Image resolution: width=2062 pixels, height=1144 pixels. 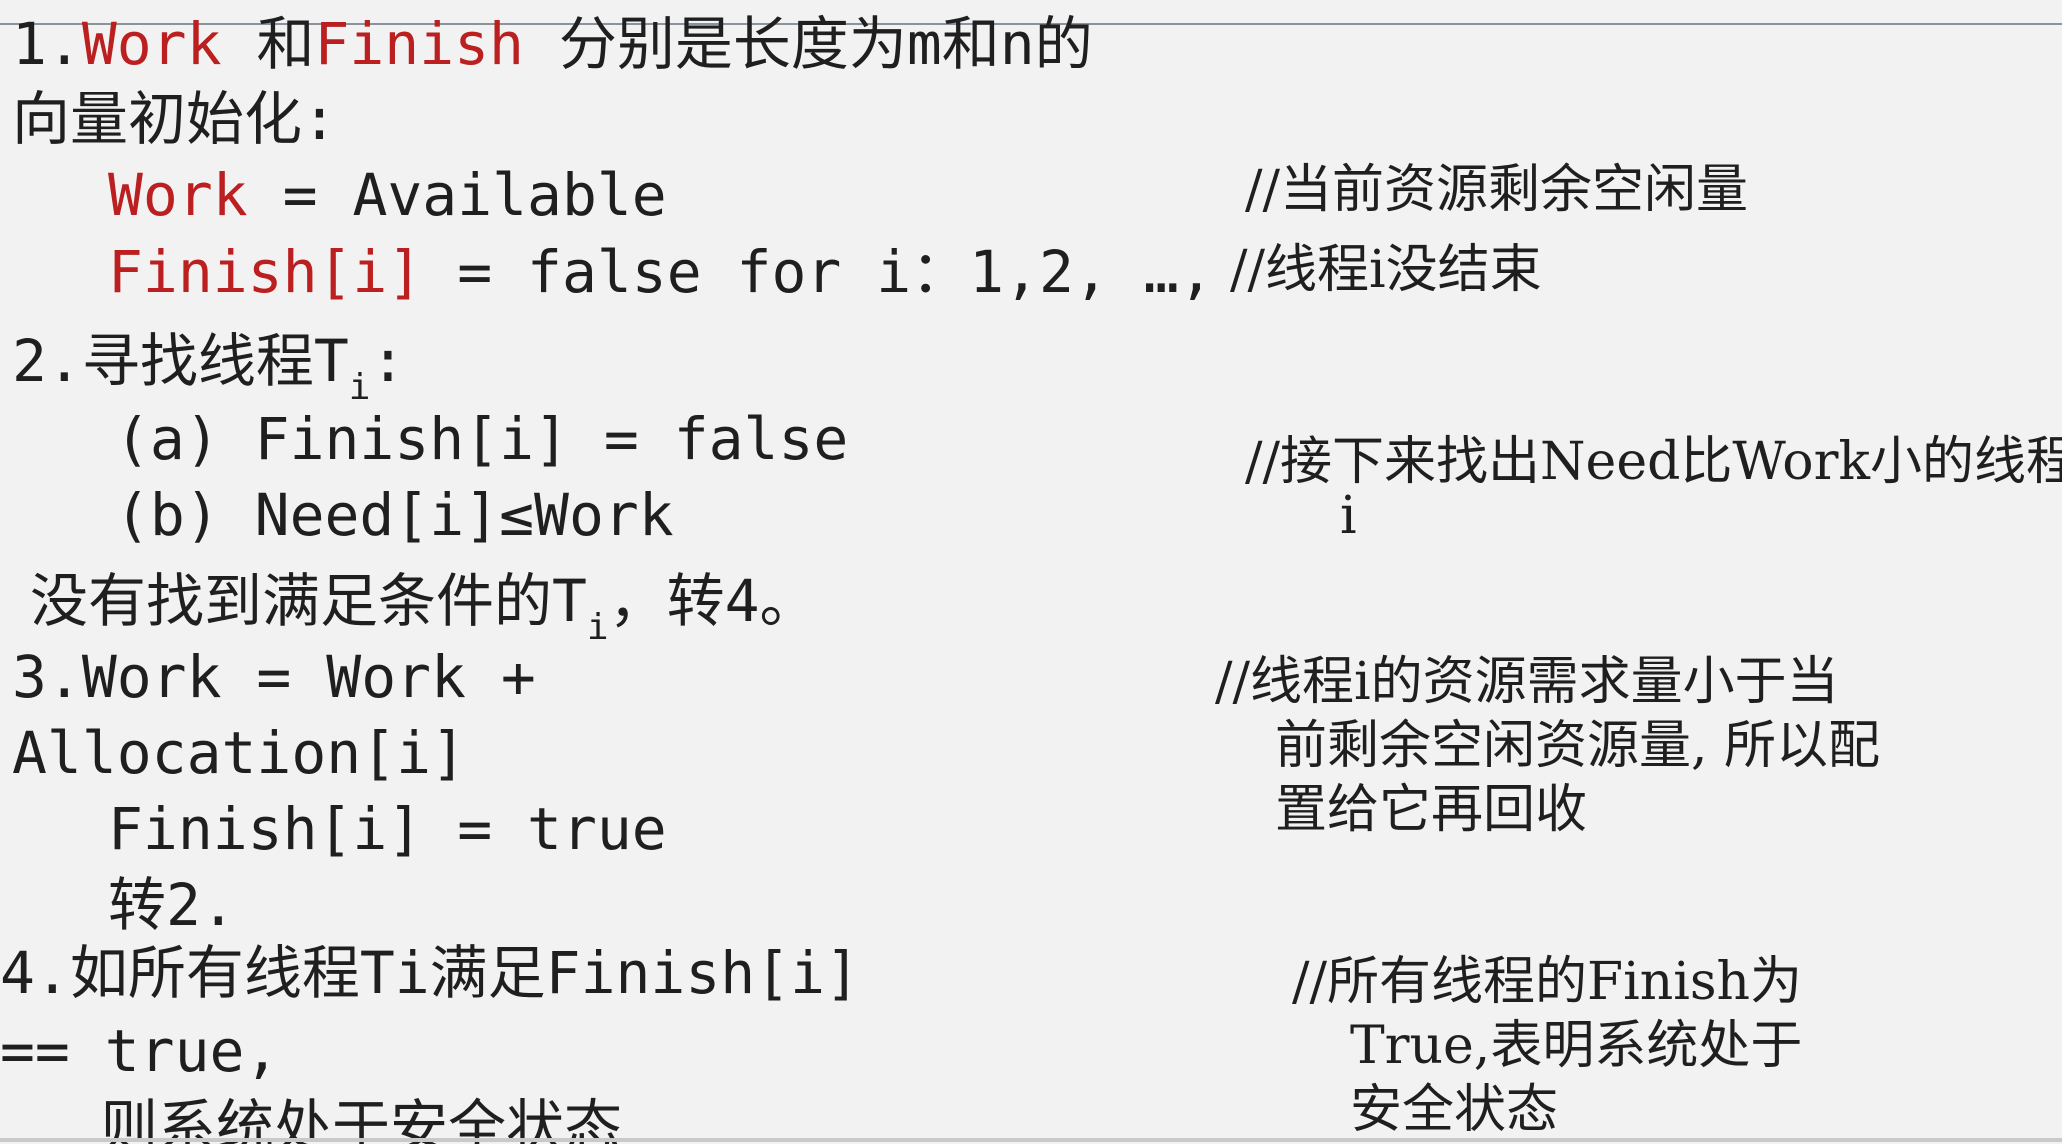 What do you see at coordinates (178, 195) in the screenshot?
I see `work-var: Work` at bounding box center [178, 195].